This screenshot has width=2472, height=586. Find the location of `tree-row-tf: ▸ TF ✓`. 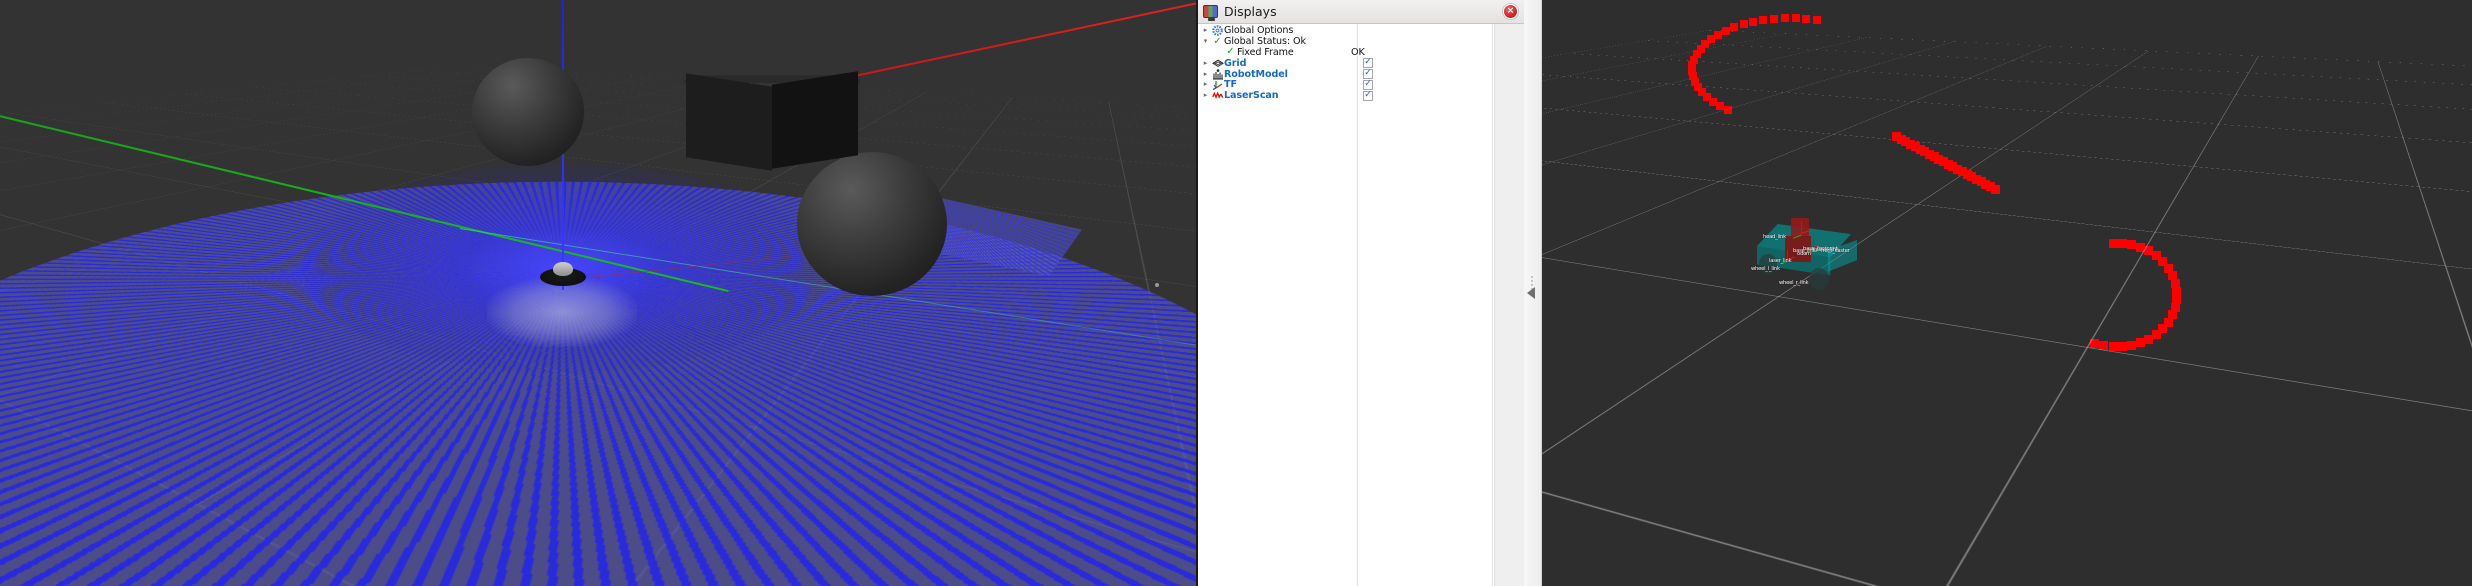

tree-row-tf: ▸ TF ✓ is located at coordinates (1361, 84).